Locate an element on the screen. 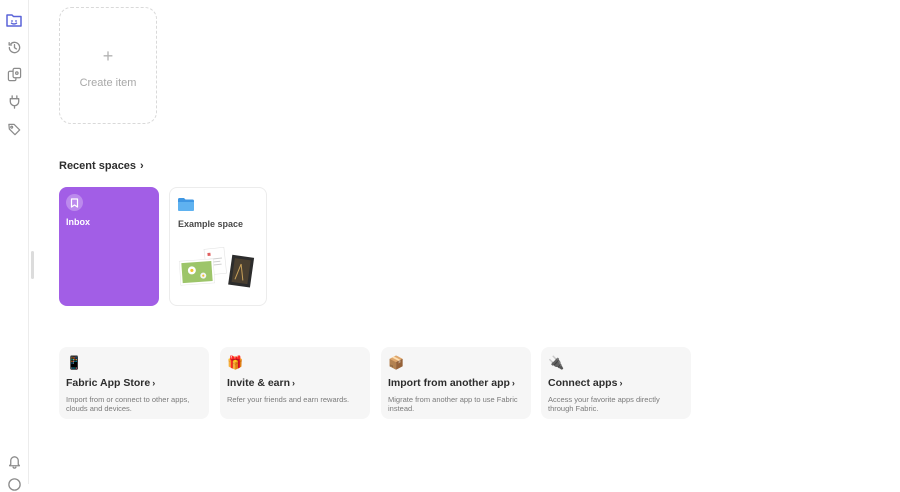  space-preview-image is located at coordinates (216, 267).